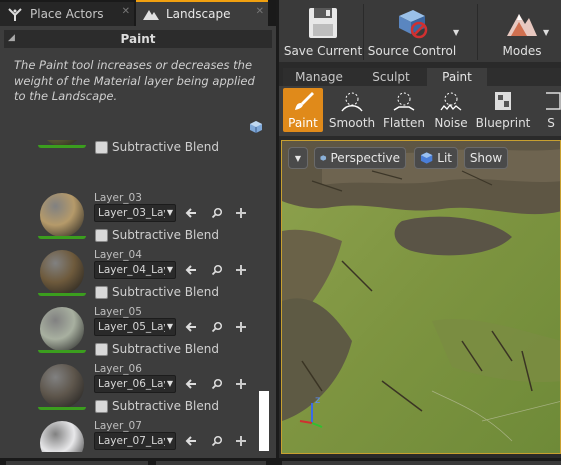  Describe the element at coordinates (412, 32) in the screenshot. I see `source-control-button: Source Control` at that location.